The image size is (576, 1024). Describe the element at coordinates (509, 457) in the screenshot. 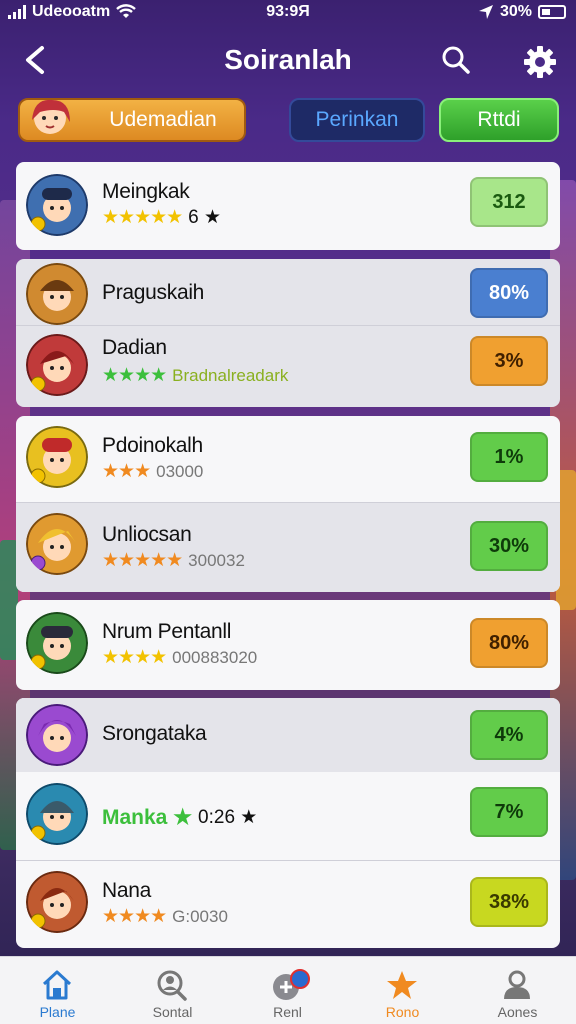

I see `score-badge: 1%` at that location.